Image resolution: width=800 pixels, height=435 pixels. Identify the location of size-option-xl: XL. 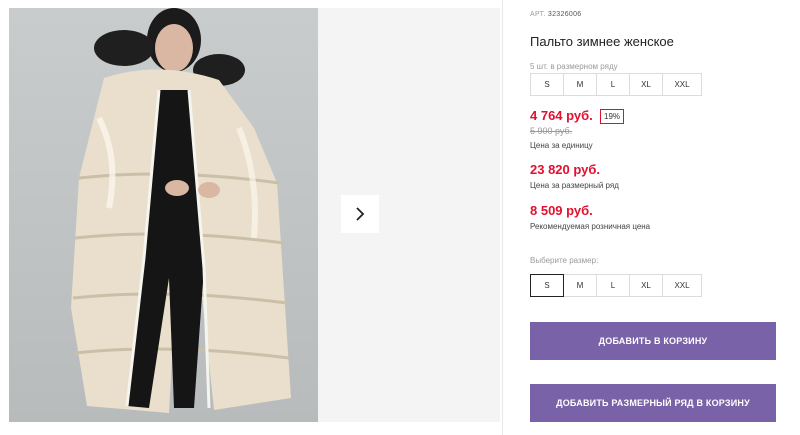
(646, 285).